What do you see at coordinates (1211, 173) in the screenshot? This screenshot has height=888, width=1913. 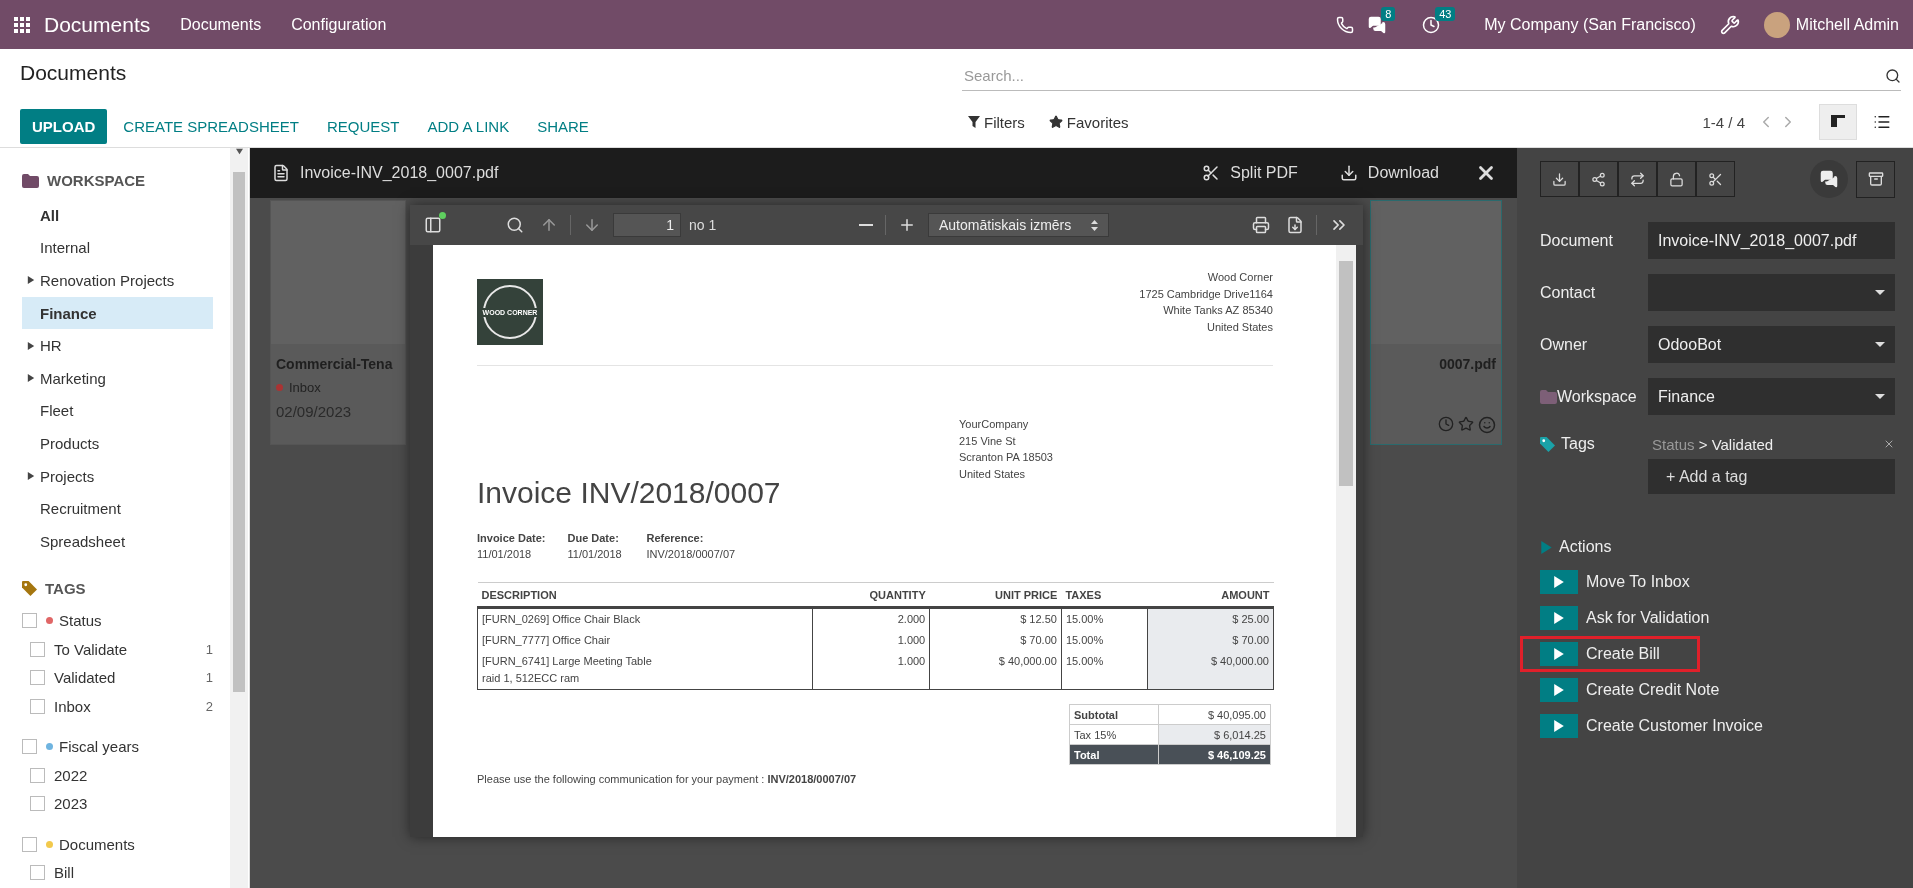 I see `scissors-icon` at bounding box center [1211, 173].